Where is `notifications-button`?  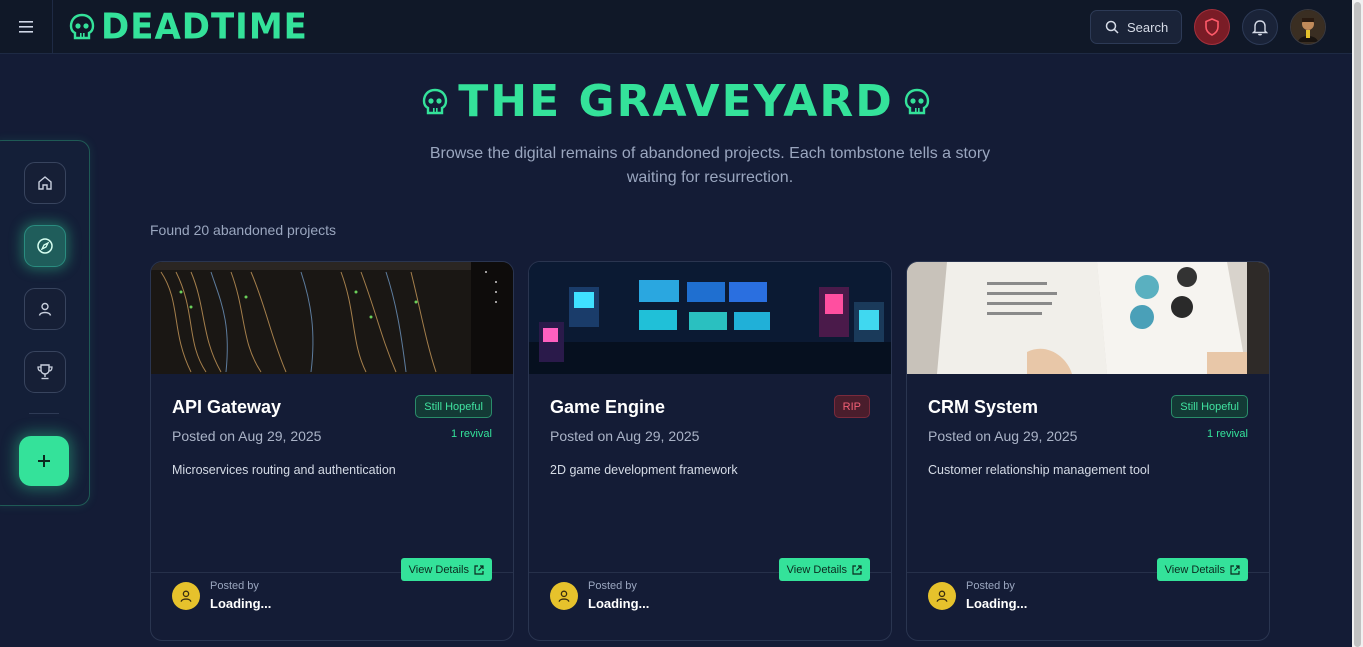
notifications-button is located at coordinates (1260, 27).